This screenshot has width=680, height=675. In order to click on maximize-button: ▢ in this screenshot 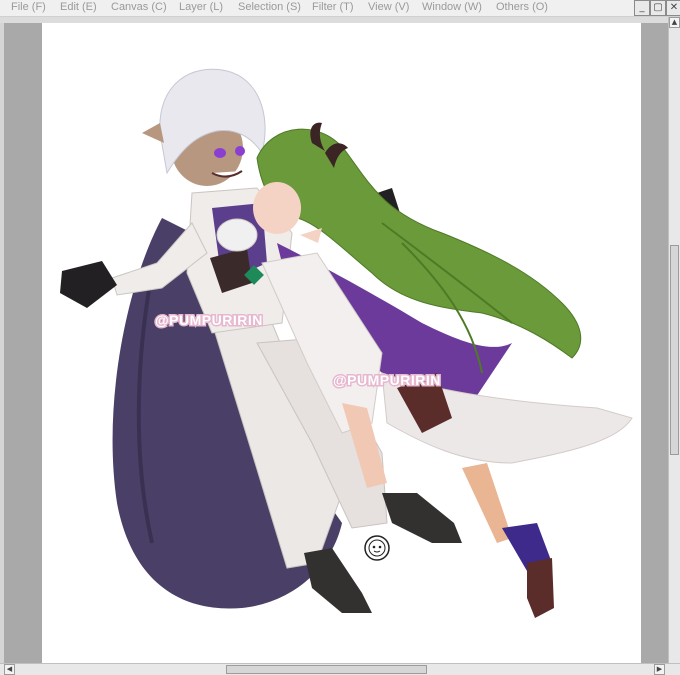, I will do `click(658, 8)`.